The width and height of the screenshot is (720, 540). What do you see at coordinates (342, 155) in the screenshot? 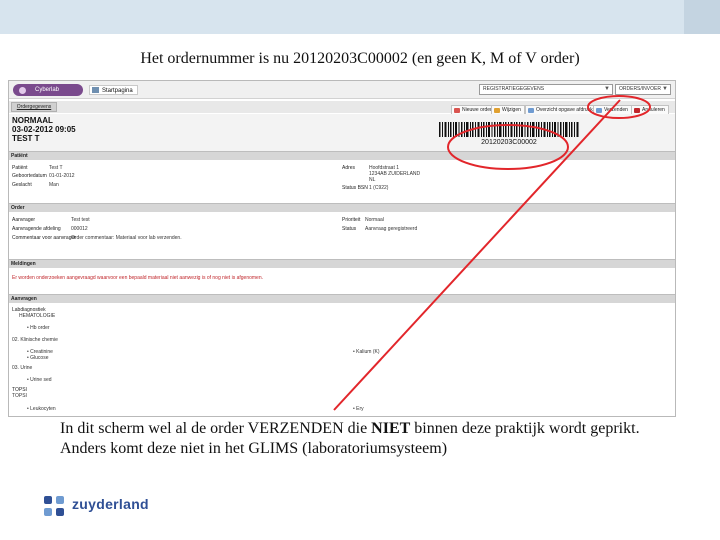
I see `section-patient: Patiënt` at bounding box center [342, 155].